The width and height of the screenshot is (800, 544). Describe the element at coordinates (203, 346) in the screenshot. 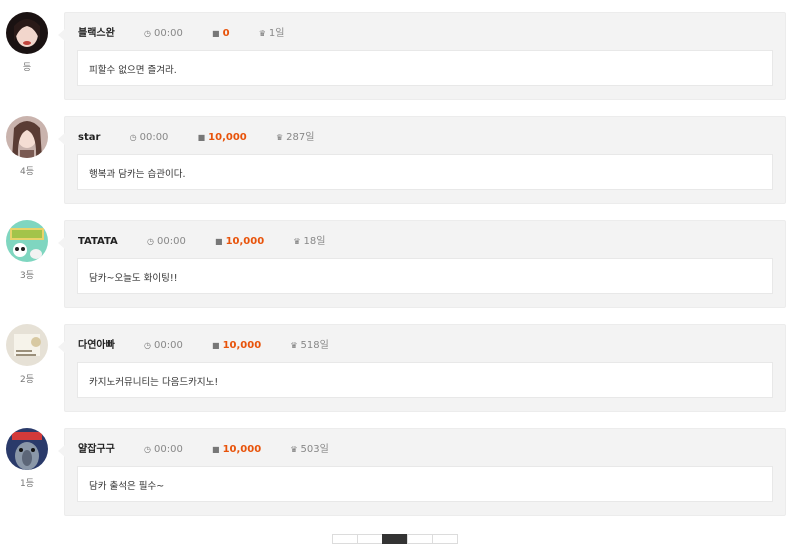

I see `comment-meta: 다연아빠 ◷ 00:00 ■ 10,000 ♛ 518일` at that location.